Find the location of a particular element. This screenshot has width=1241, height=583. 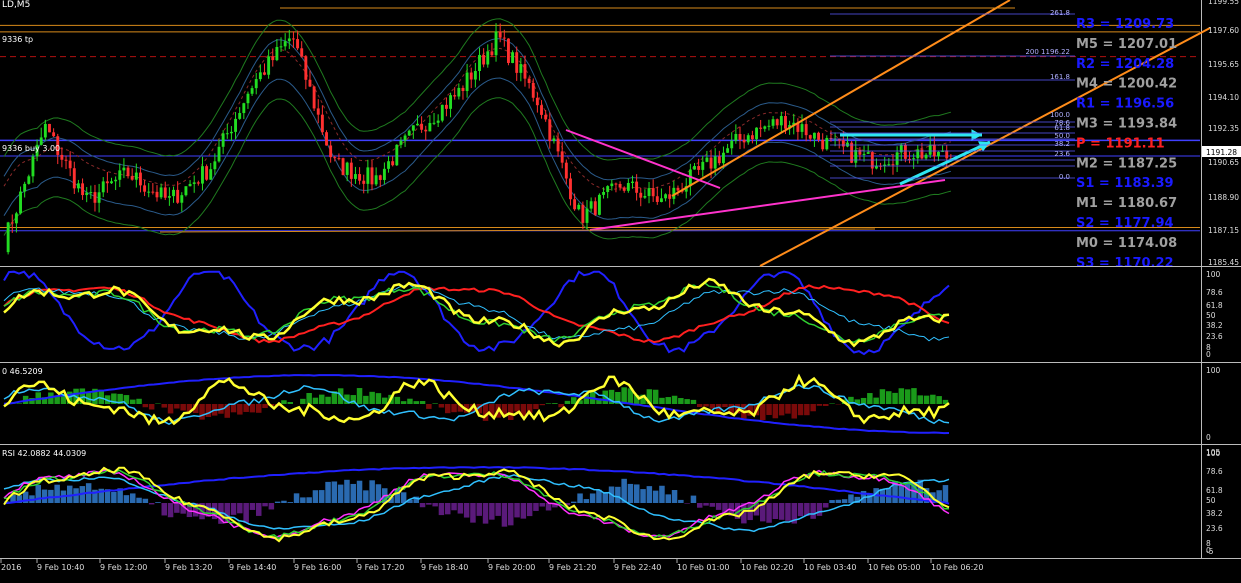

price-tick: 1197.60 is located at coordinates (1223, 30).